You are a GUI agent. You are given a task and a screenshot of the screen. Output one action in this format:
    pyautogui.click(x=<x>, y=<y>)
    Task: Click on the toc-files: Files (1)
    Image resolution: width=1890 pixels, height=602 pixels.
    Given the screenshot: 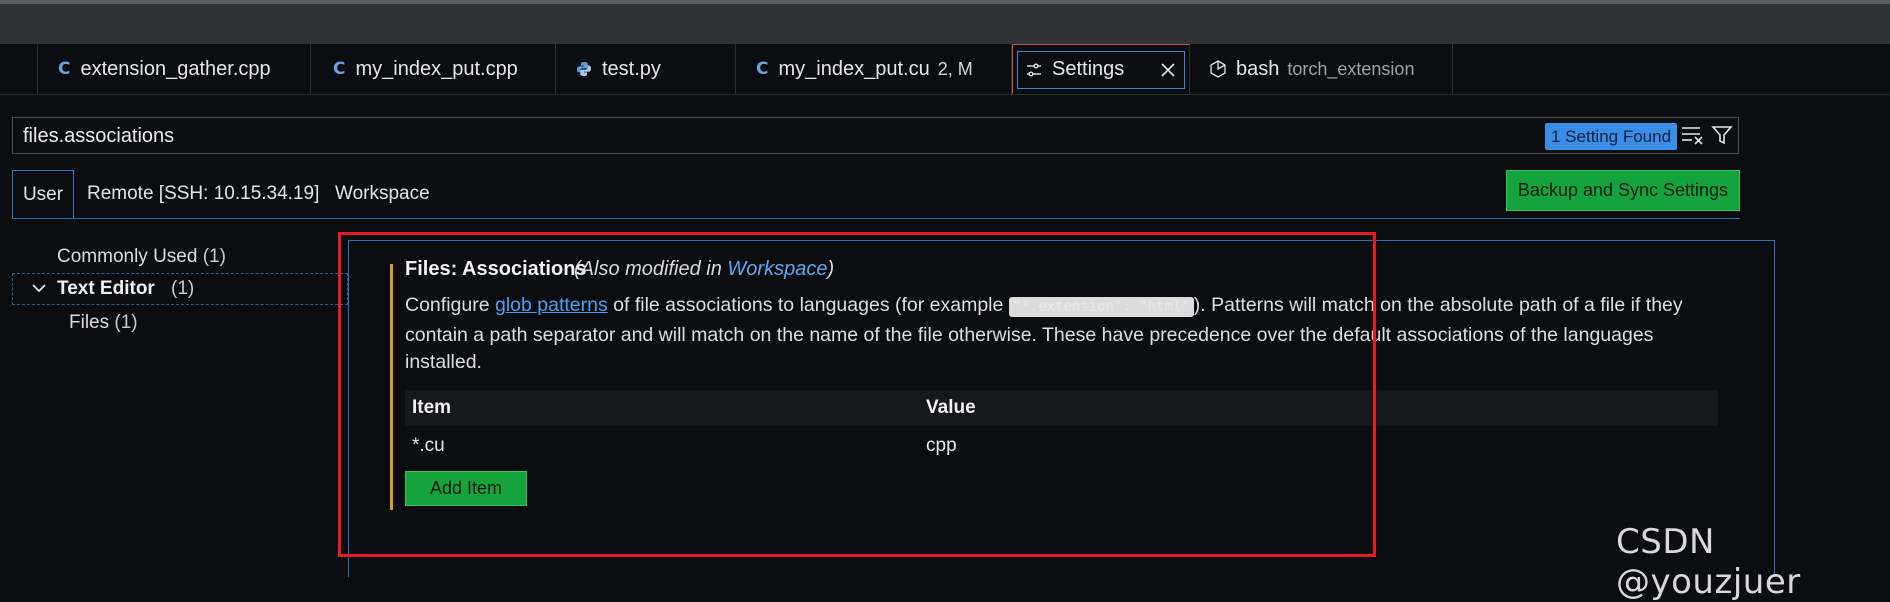 What is the action you would take?
    pyautogui.click(x=103, y=323)
    